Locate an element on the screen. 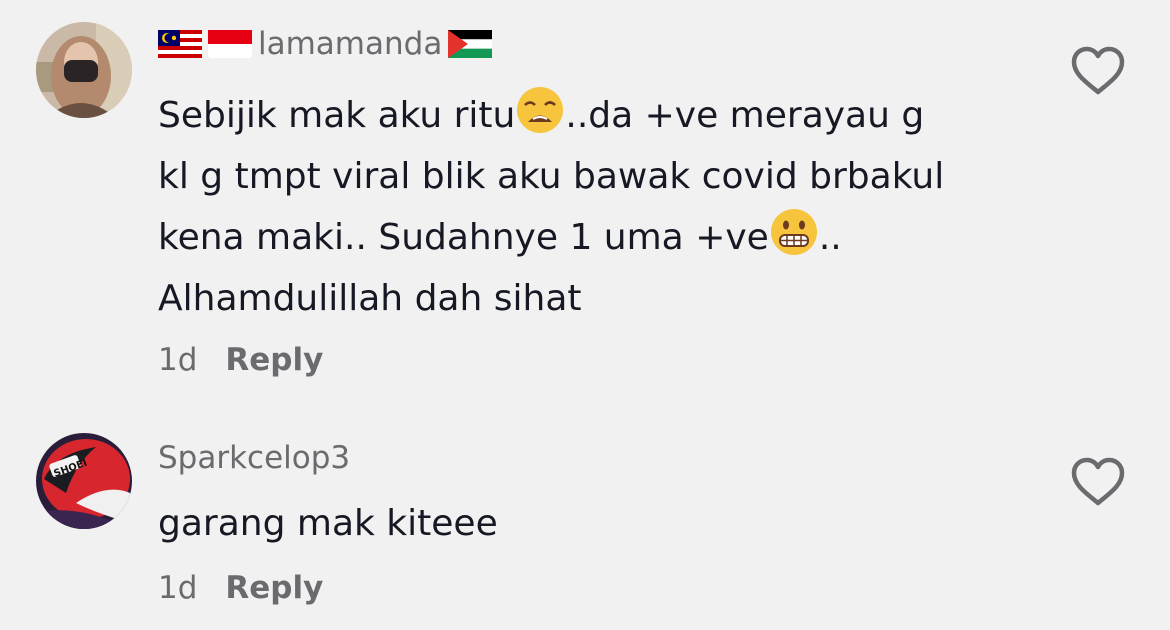  comment-line: garang mak kiteee is located at coordinates (328, 523).